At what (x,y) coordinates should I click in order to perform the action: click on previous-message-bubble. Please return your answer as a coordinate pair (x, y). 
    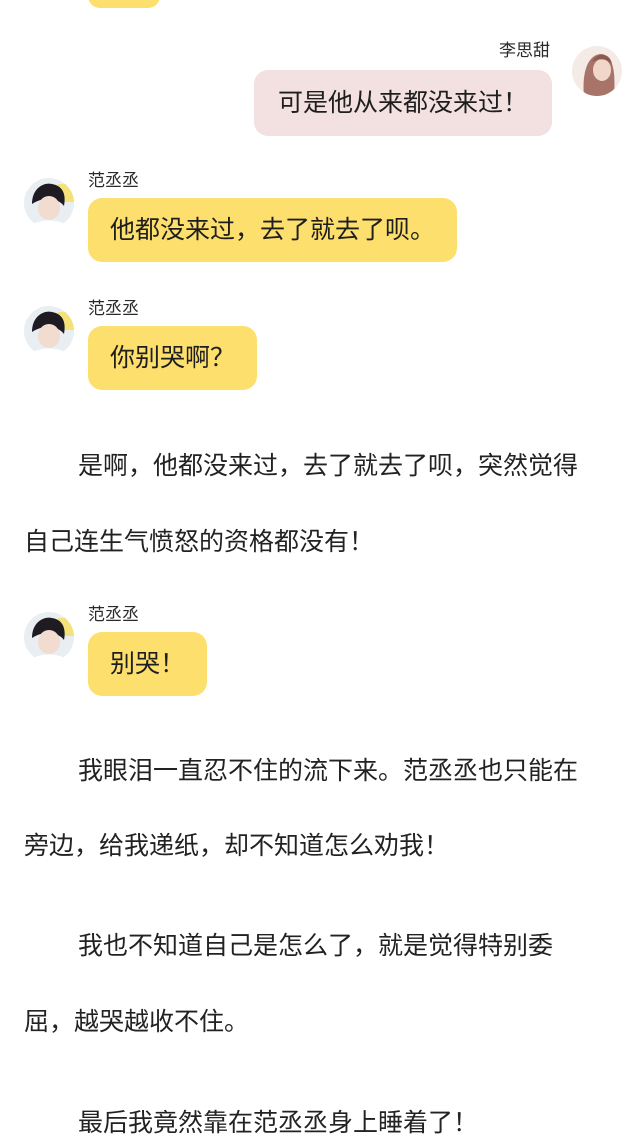
    Looking at the image, I should click on (124, 4).